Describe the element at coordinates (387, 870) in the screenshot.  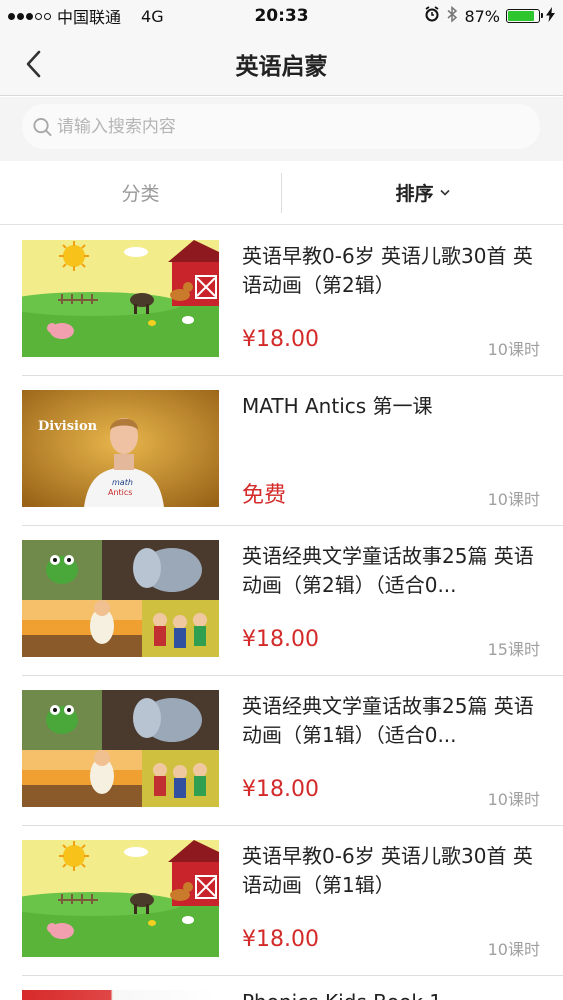
I see `course-title: 英语早教0-6岁 英语儿歌30首 英语动画（第1辑）` at that location.